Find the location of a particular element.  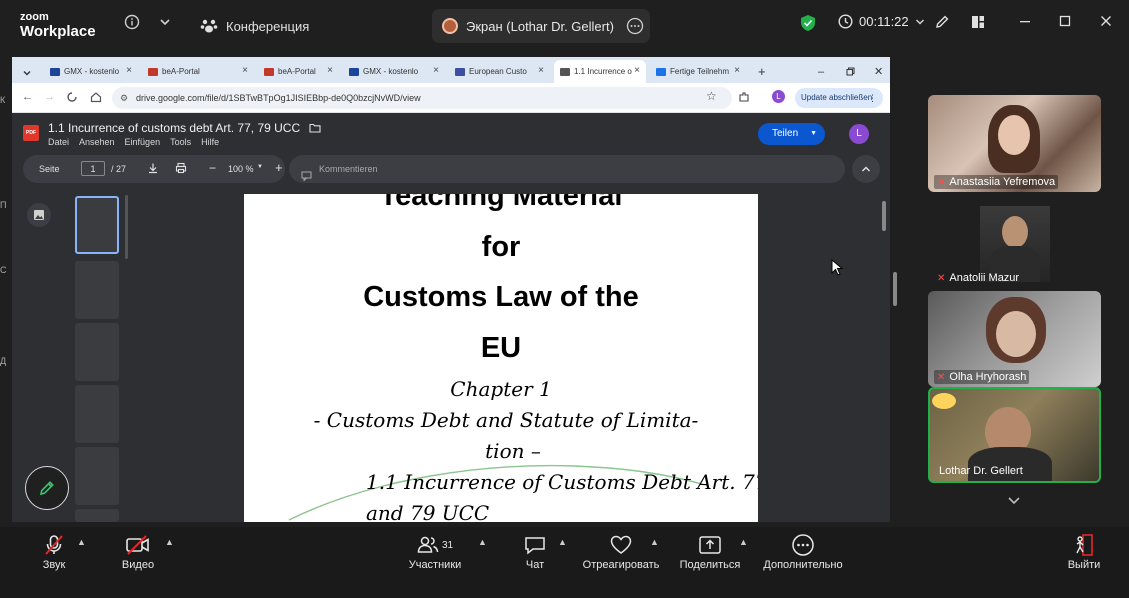

zoom-in-icon: + is located at coordinates (279, 167).